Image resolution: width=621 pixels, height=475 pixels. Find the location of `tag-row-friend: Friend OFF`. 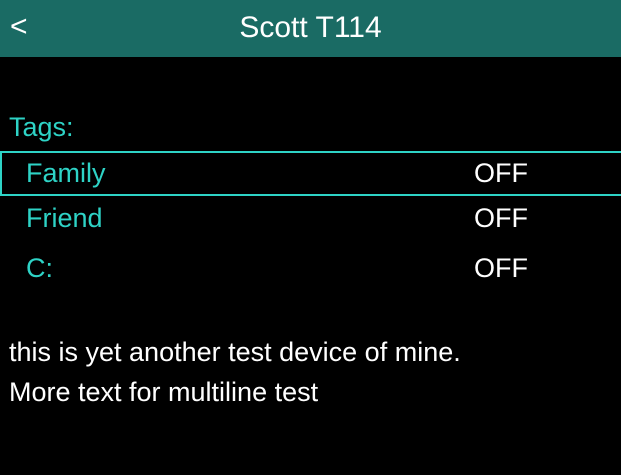

tag-row-friend: Friend OFF is located at coordinates (310, 218).